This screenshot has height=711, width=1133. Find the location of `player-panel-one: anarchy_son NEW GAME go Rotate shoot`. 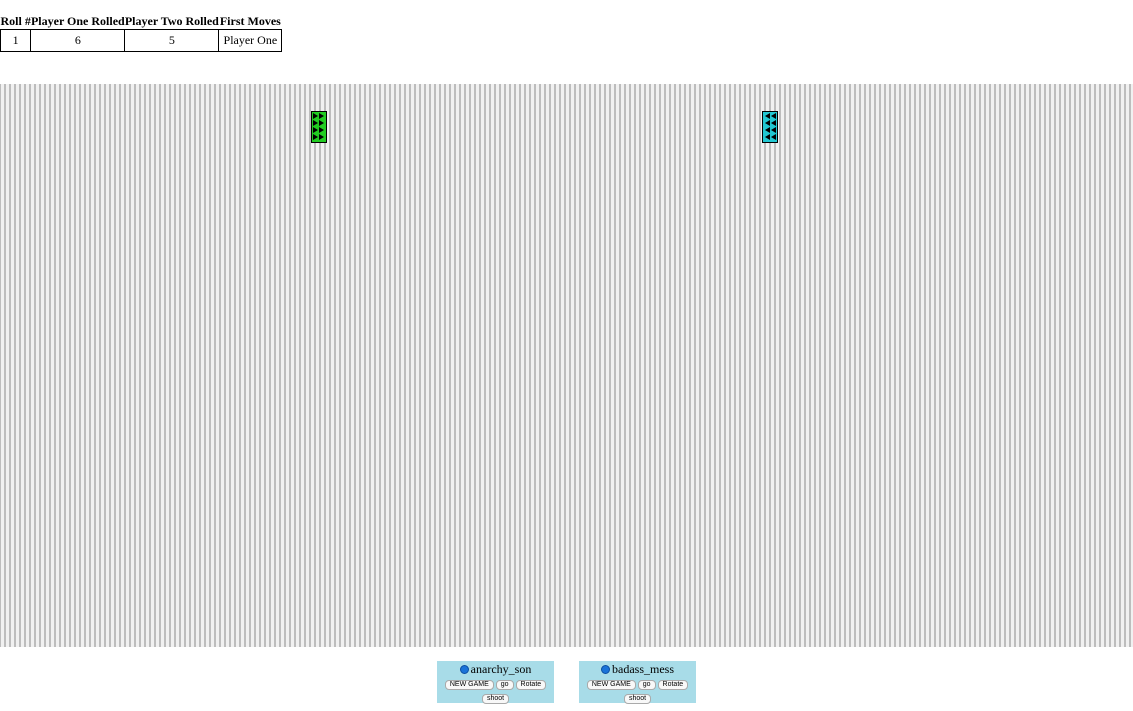

player-panel-one: anarchy_son NEW GAME go Rotate shoot is located at coordinates (495, 682).